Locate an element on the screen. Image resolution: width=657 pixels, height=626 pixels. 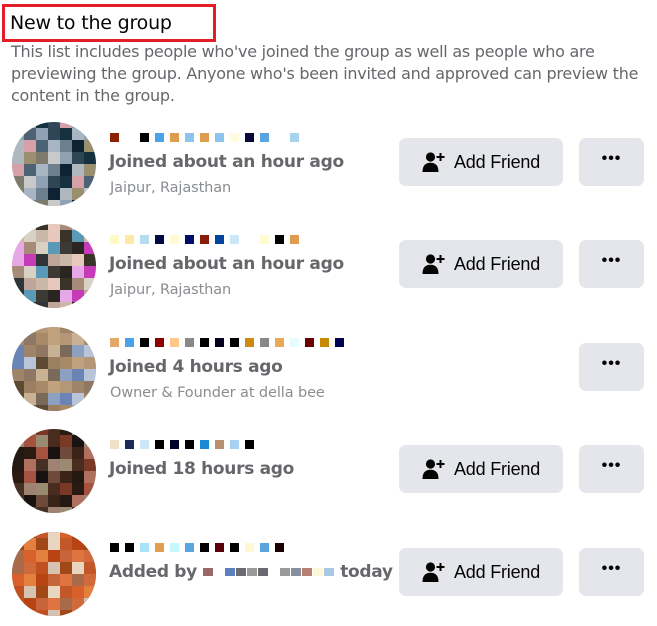
add-friend-label: Add Friend is located at coordinates (497, 571).